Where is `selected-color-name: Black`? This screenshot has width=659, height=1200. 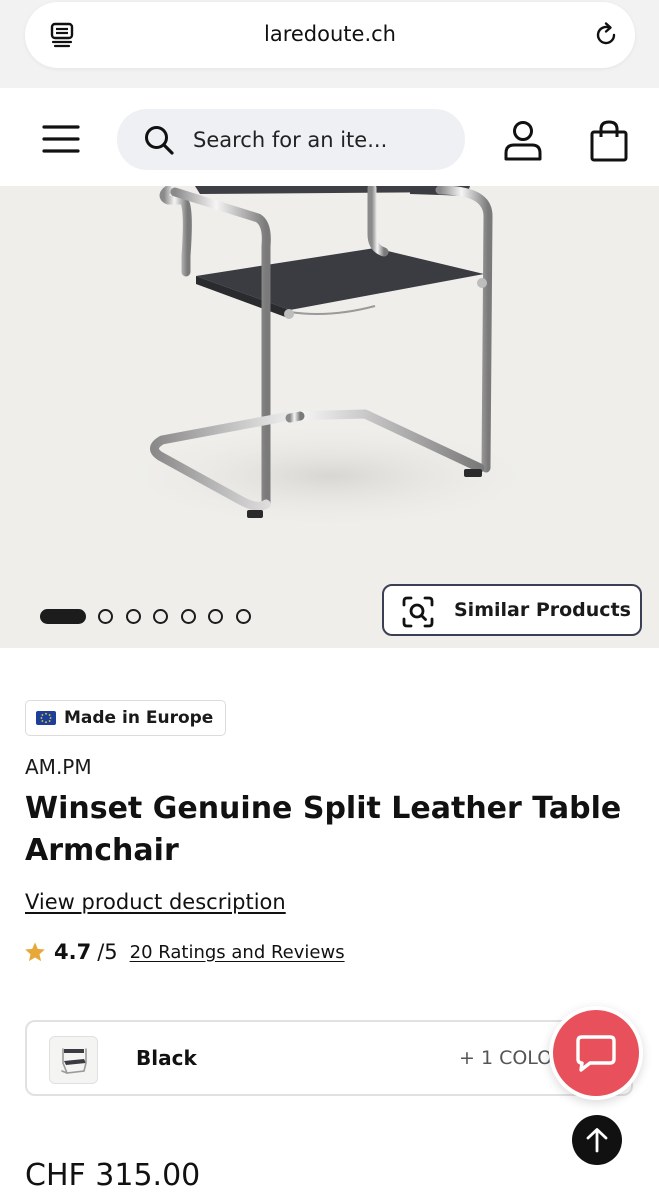 selected-color-name: Black is located at coordinates (166, 1058).